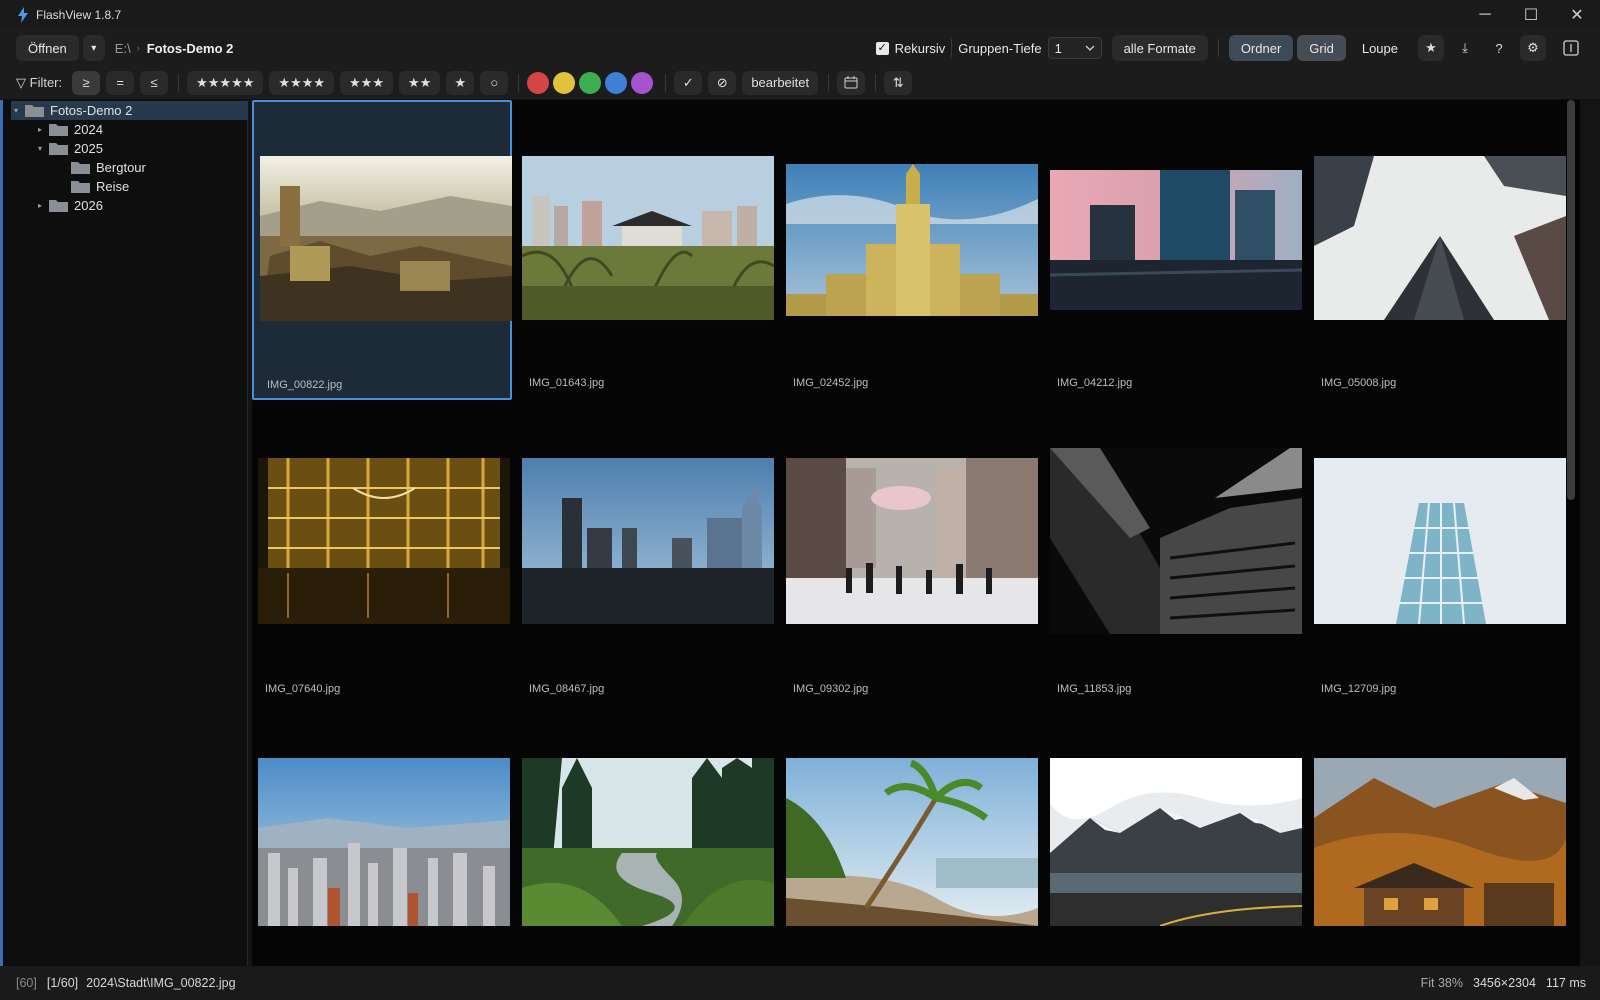 The height and width of the screenshot is (1000, 1600). I want to click on tree-item-2025: ▾ 2025, so click(69, 148).